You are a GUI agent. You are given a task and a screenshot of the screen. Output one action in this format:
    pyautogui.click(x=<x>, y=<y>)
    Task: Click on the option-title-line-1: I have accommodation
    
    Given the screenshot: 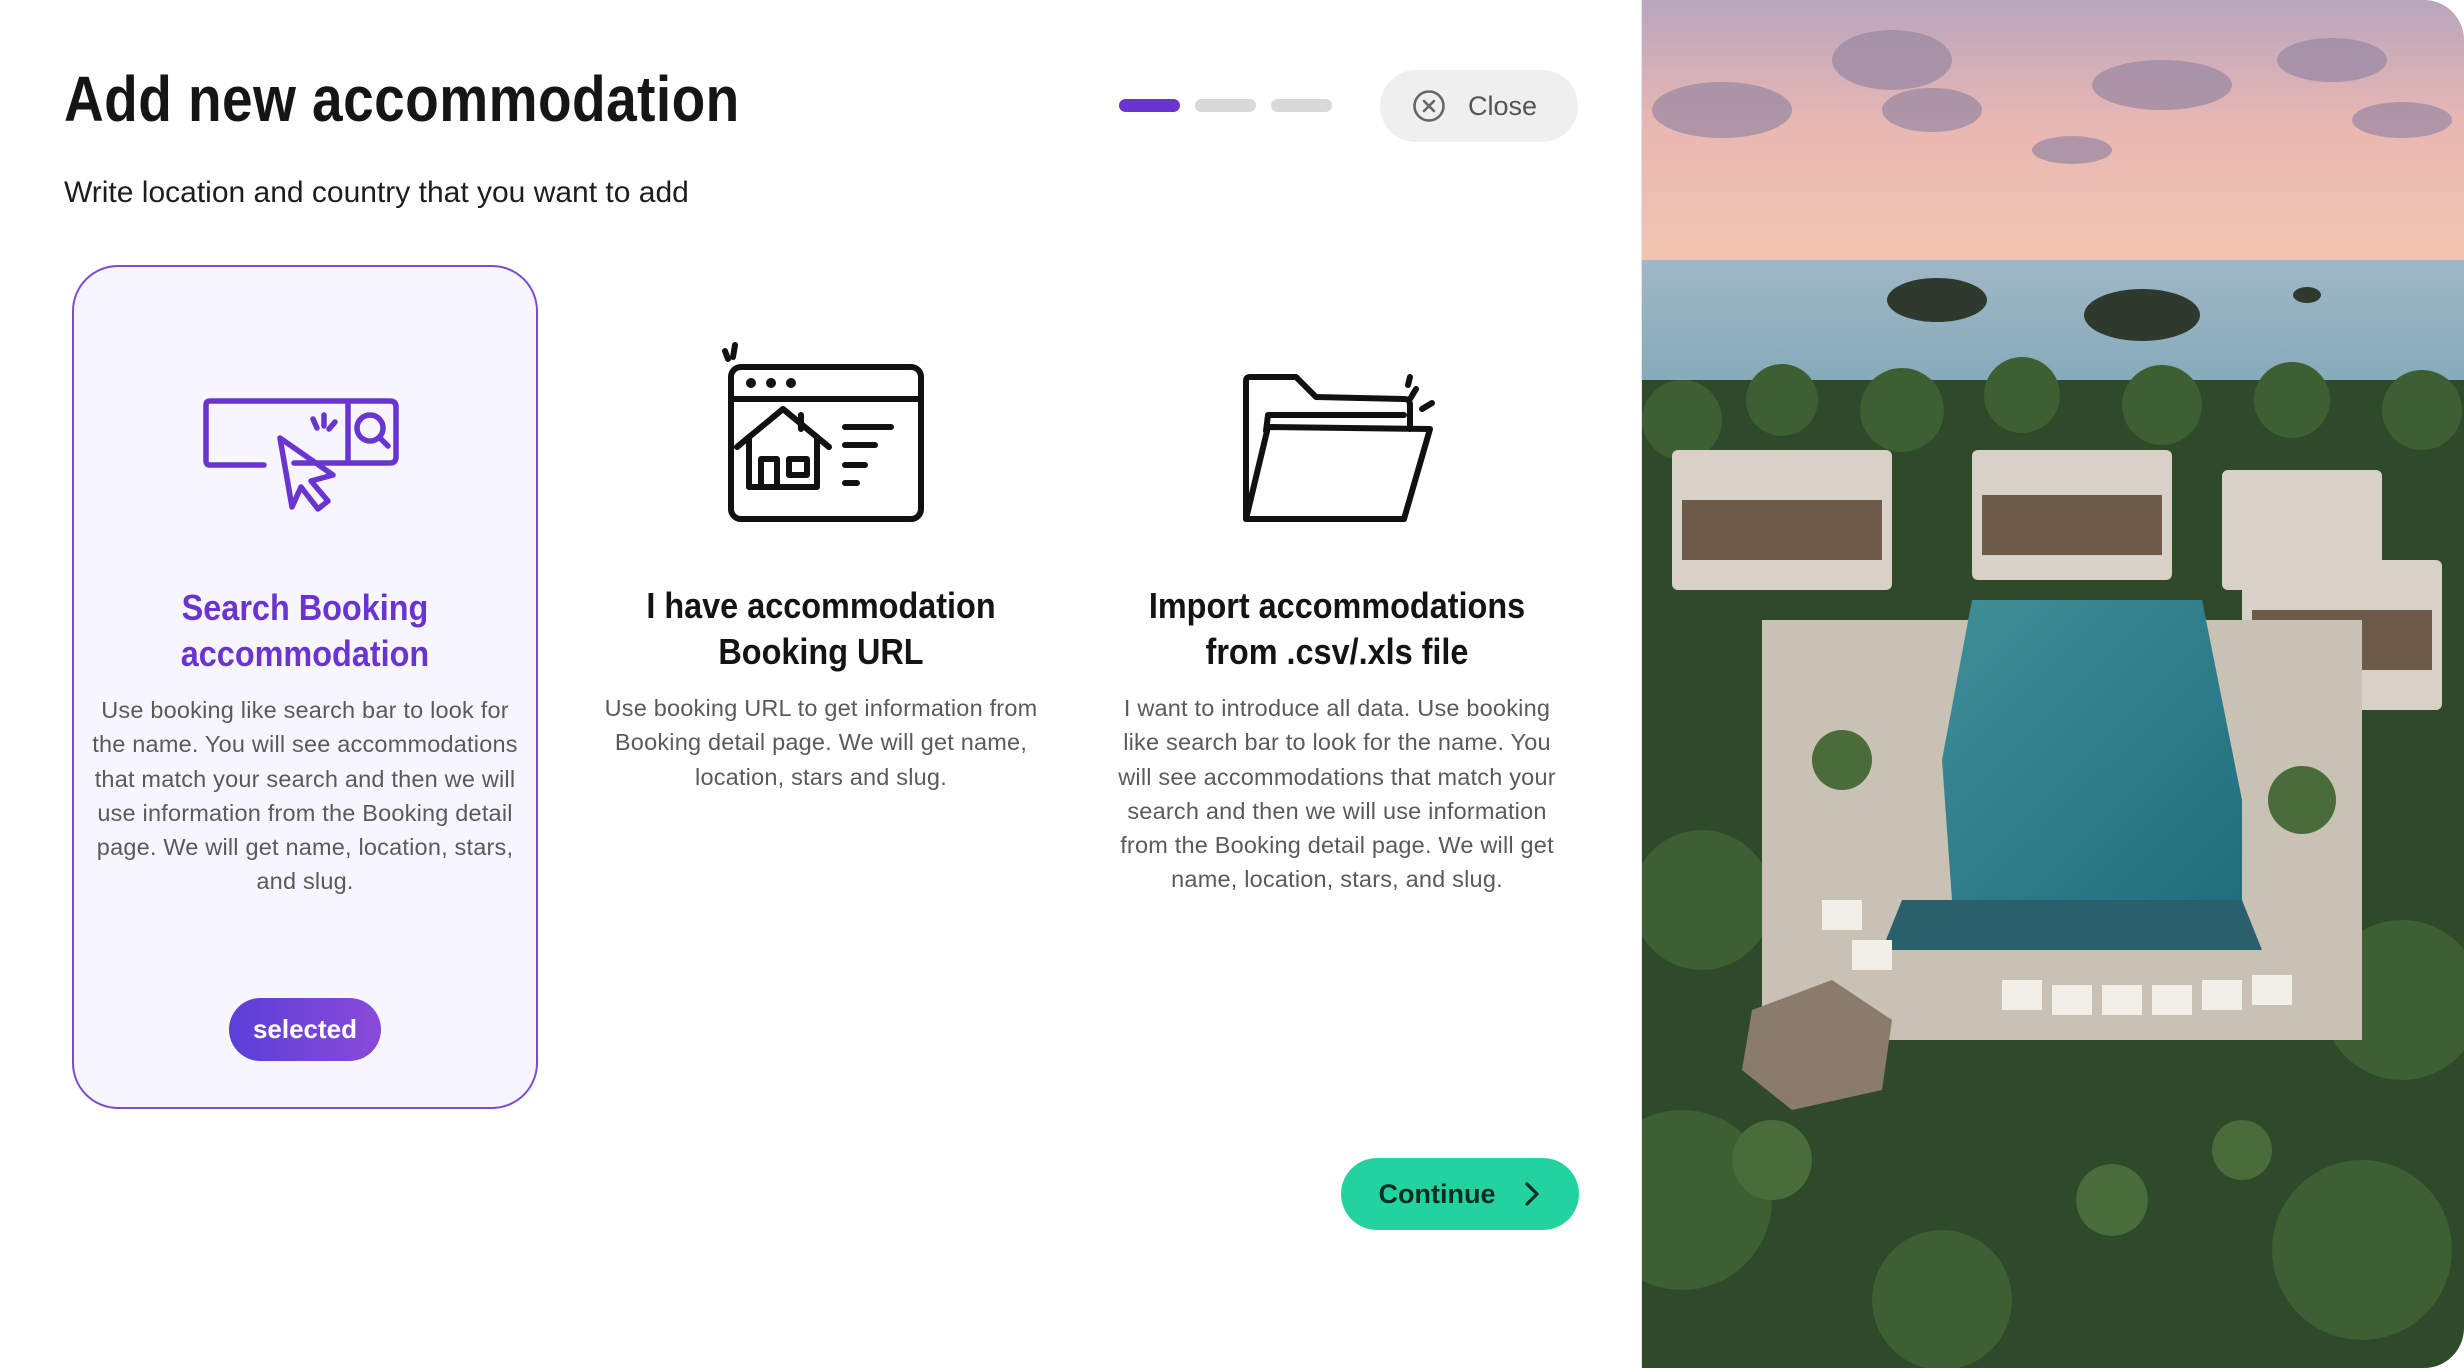 What is the action you would take?
    pyautogui.click(x=821, y=605)
    